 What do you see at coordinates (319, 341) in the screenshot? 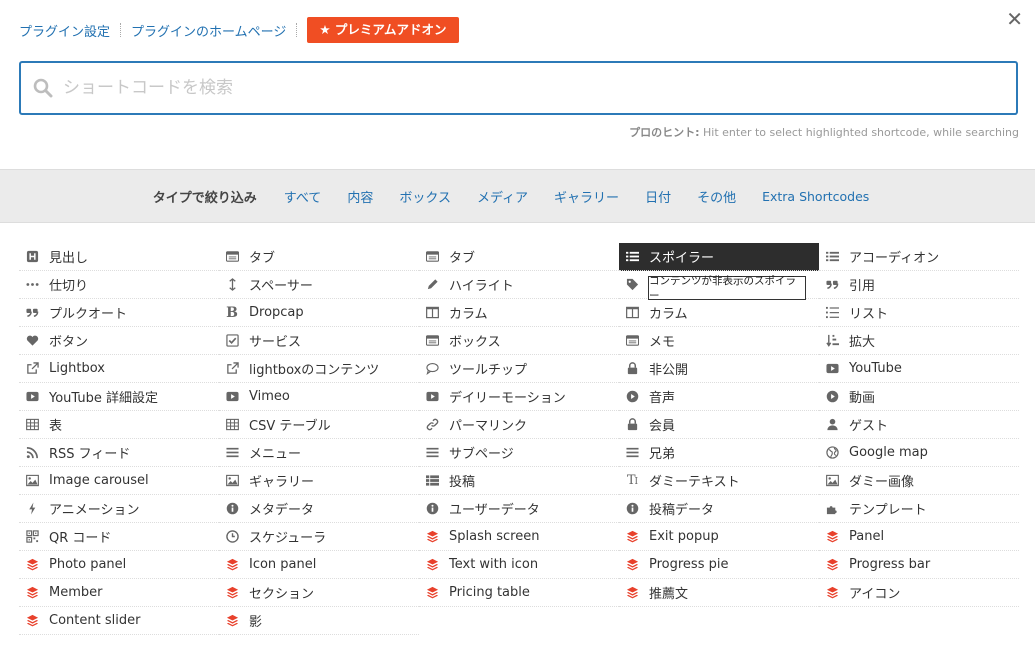
I see `shortcode-item: サービス` at bounding box center [319, 341].